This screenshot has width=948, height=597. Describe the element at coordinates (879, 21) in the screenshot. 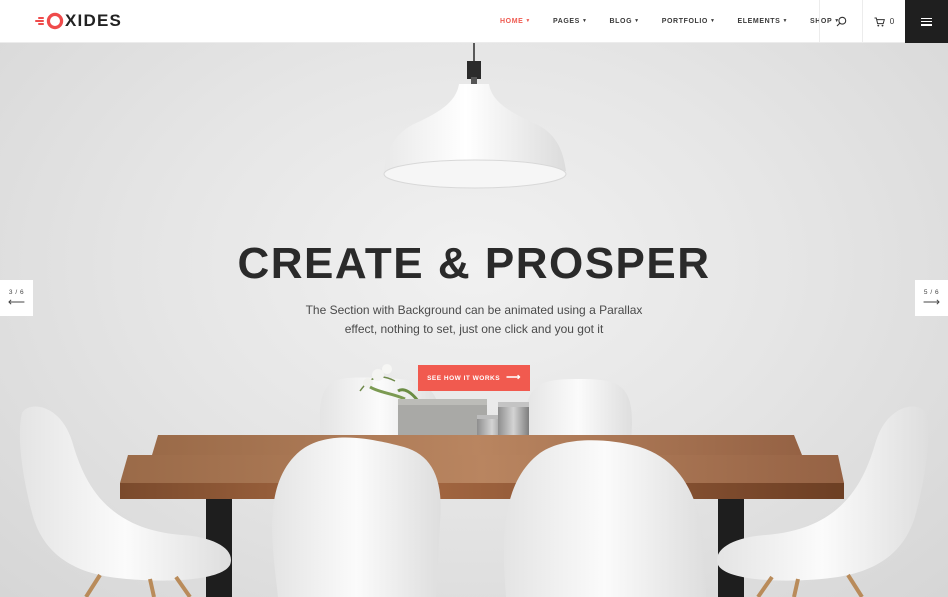

I see `cart-icon` at that location.